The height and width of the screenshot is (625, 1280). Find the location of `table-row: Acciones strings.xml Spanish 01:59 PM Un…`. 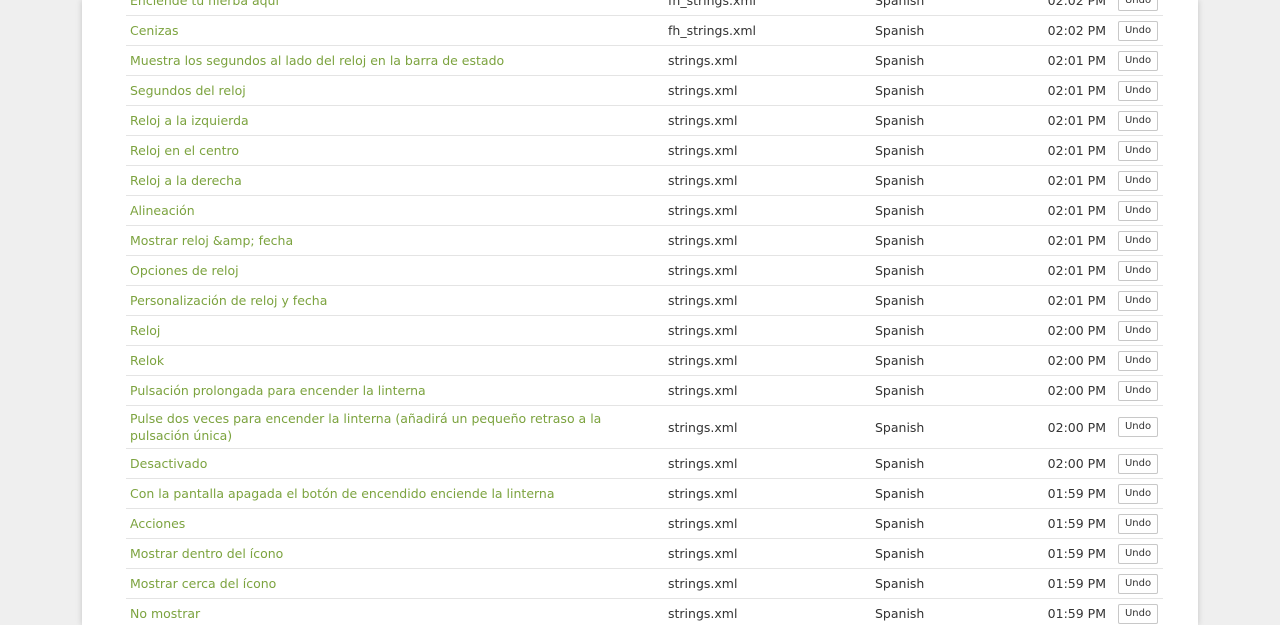

table-row: Acciones strings.xml Spanish 01:59 PM Un… is located at coordinates (644, 524).